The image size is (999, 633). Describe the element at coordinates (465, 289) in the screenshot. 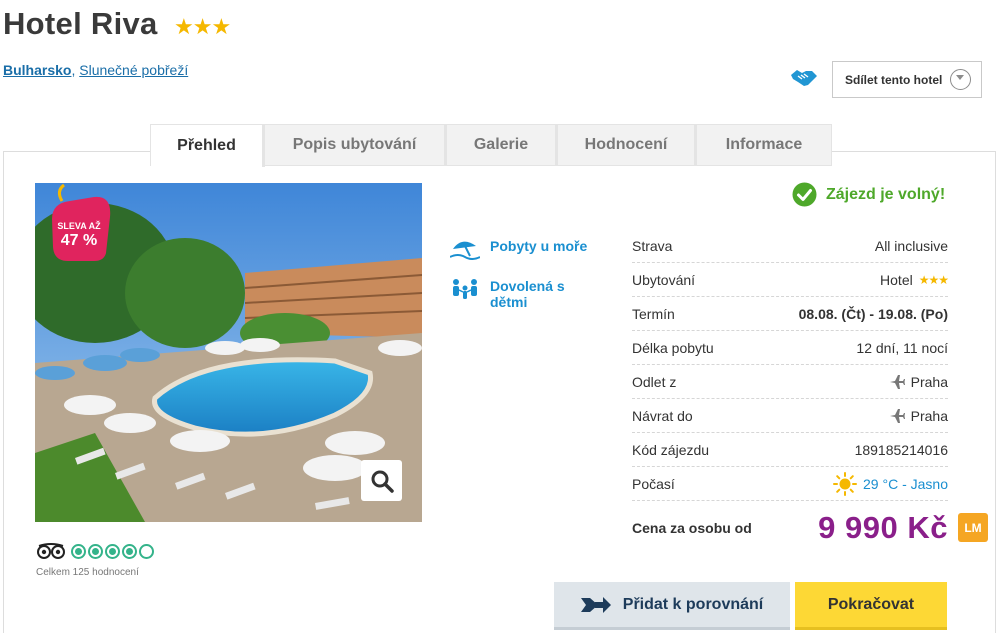

I see `family-icon` at that location.